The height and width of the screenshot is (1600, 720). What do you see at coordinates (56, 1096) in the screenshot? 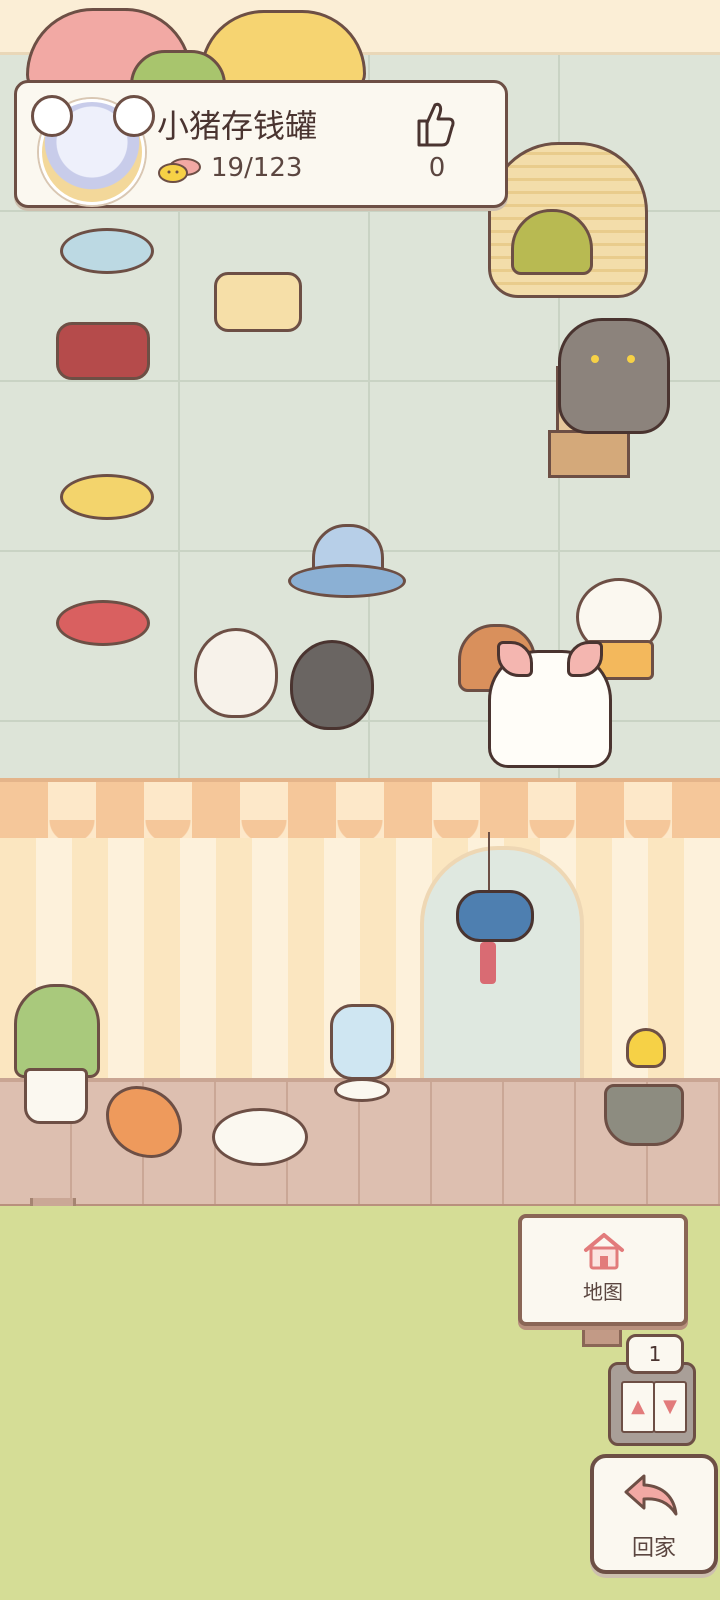
I see `lily-pot` at bounding box center [56, 1096].